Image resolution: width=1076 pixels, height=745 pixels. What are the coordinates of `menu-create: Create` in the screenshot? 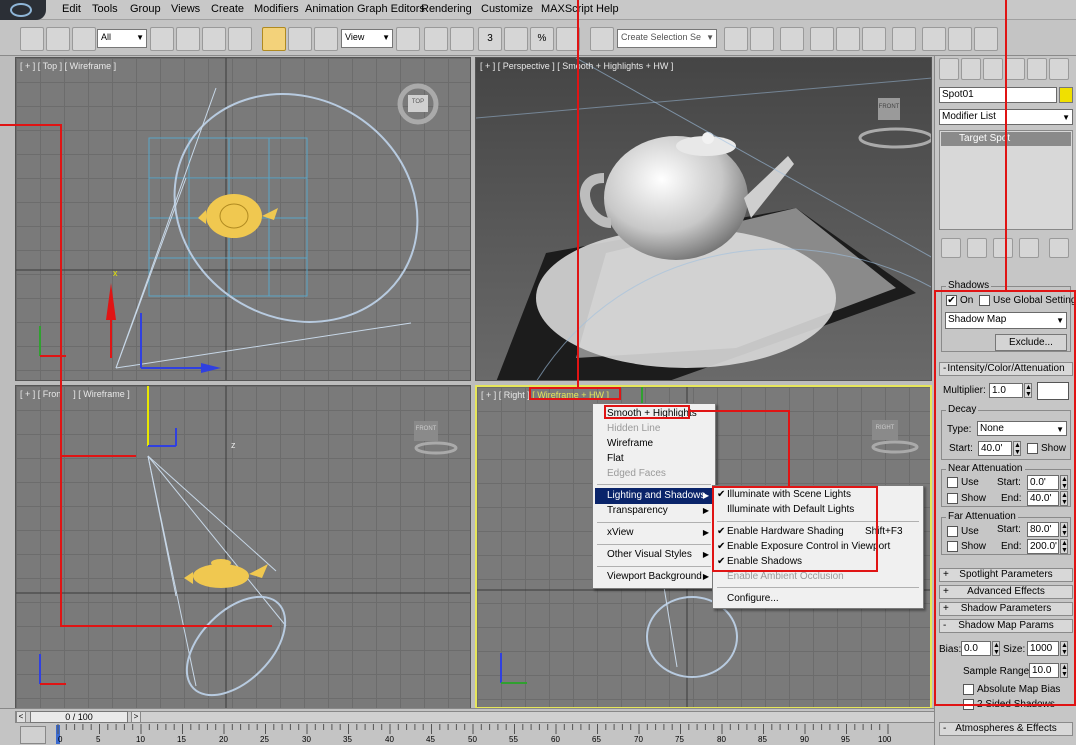 It's located at (227, 9).